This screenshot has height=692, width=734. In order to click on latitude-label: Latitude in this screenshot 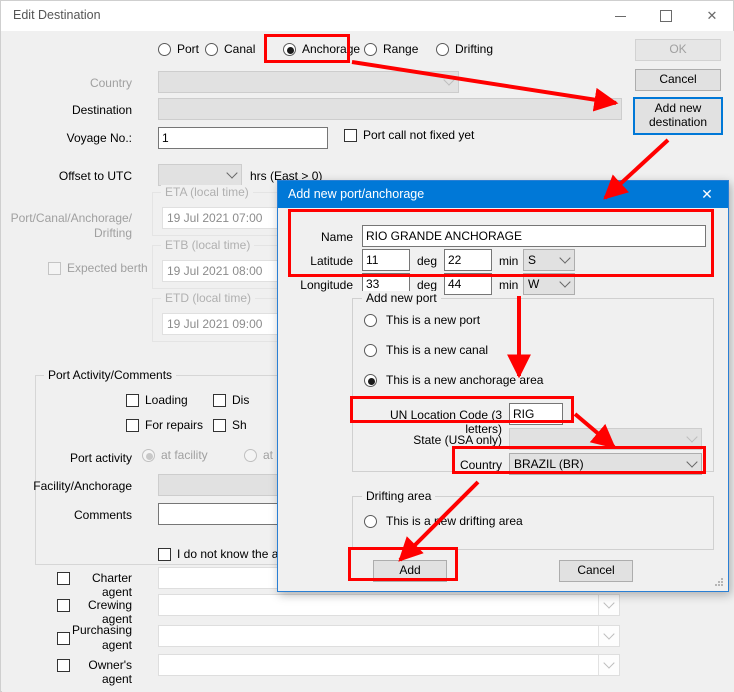, I will do `click(331, 261)`.